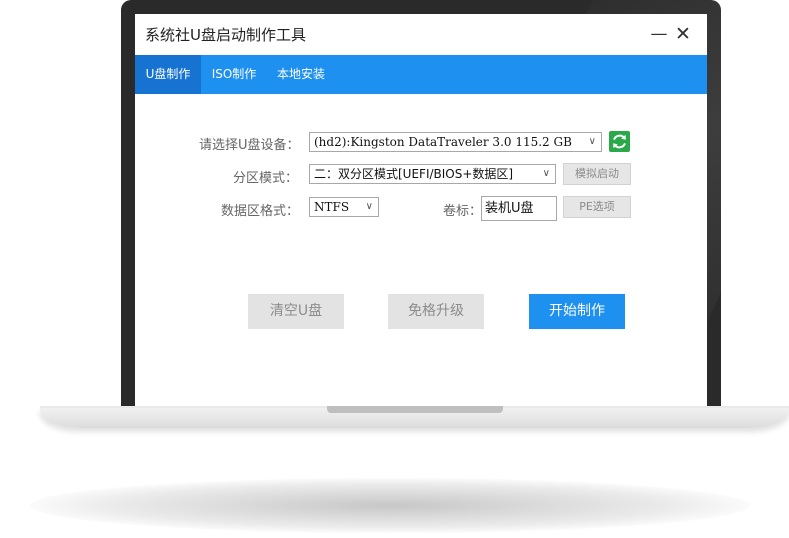 The image size is (789, 538). I want to click on laptop-base, so click(414, 417).